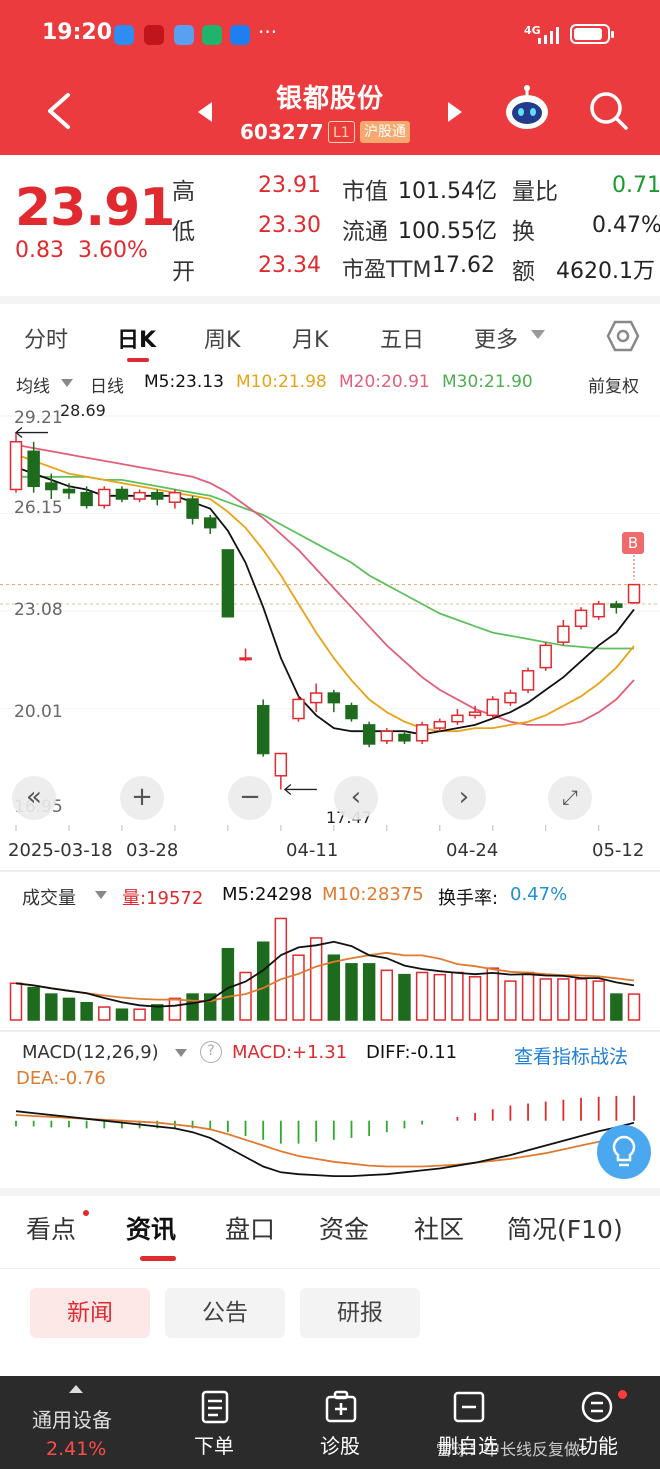 The image size is (660, 1469). Describe the element at coordinates (289, 185) in the screenshot. I see `high-value: 23.91` at that location.